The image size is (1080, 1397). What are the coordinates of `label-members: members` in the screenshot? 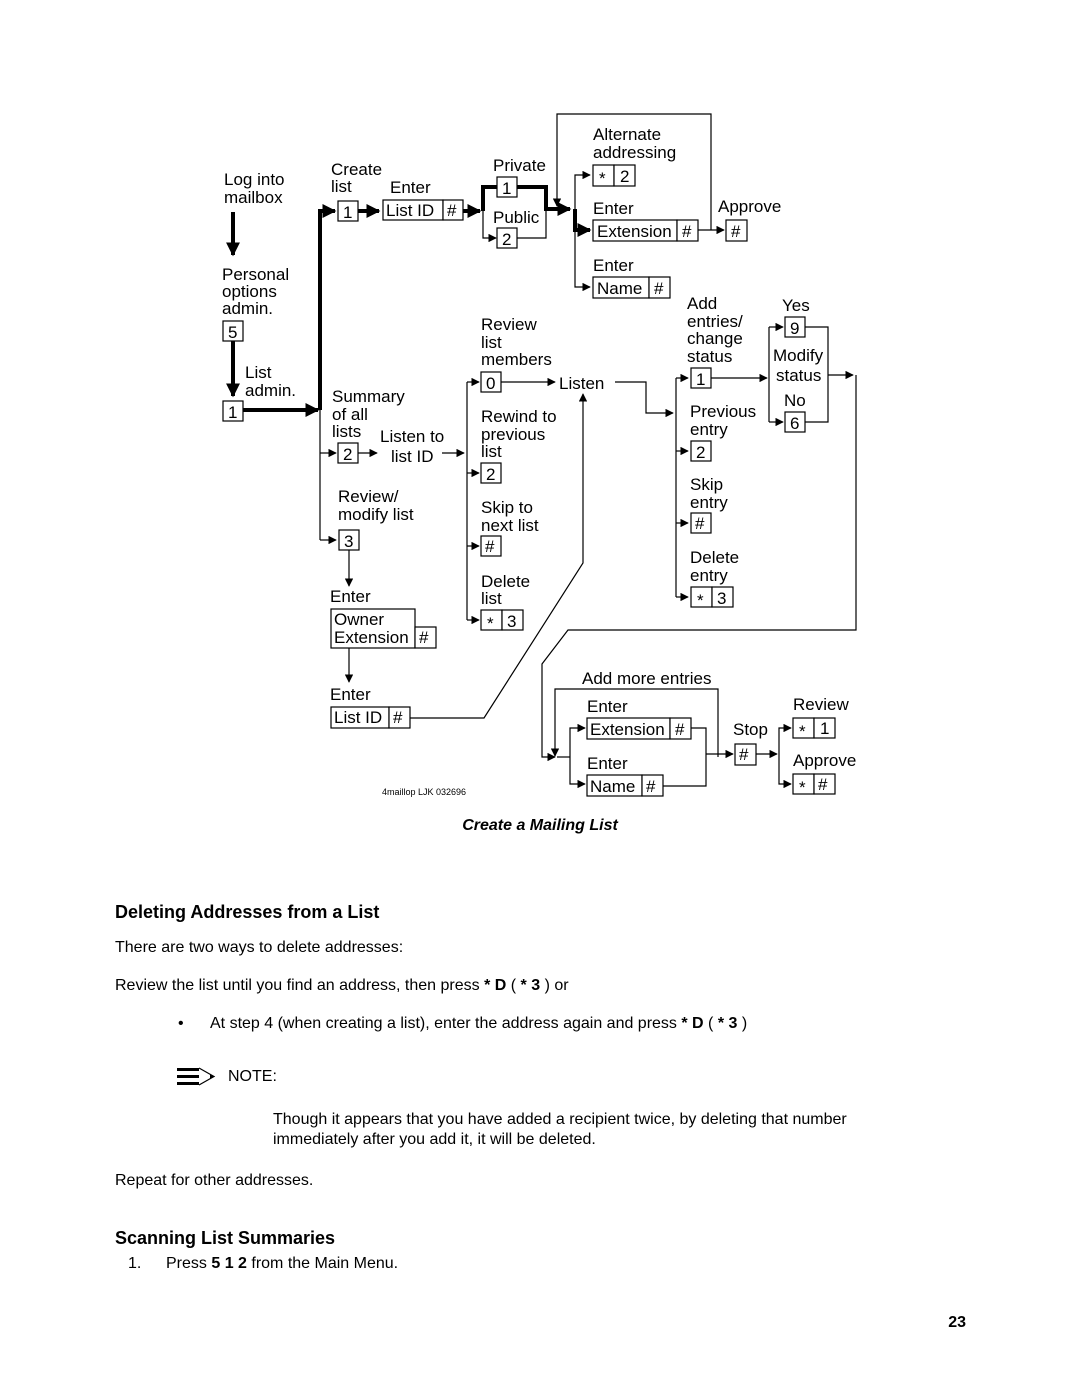 It's located at (516, 359).